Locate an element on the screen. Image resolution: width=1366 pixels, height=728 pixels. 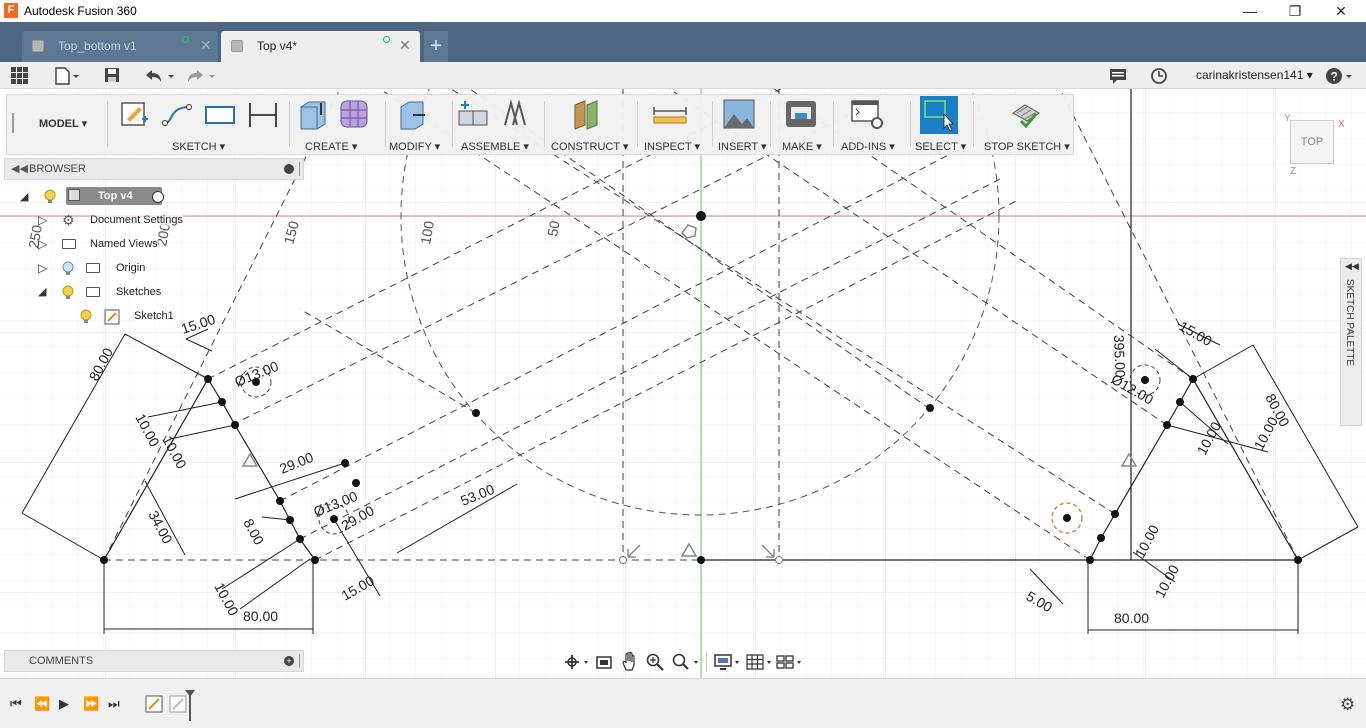
line-tool-icon is located at coordinates (177, 114).